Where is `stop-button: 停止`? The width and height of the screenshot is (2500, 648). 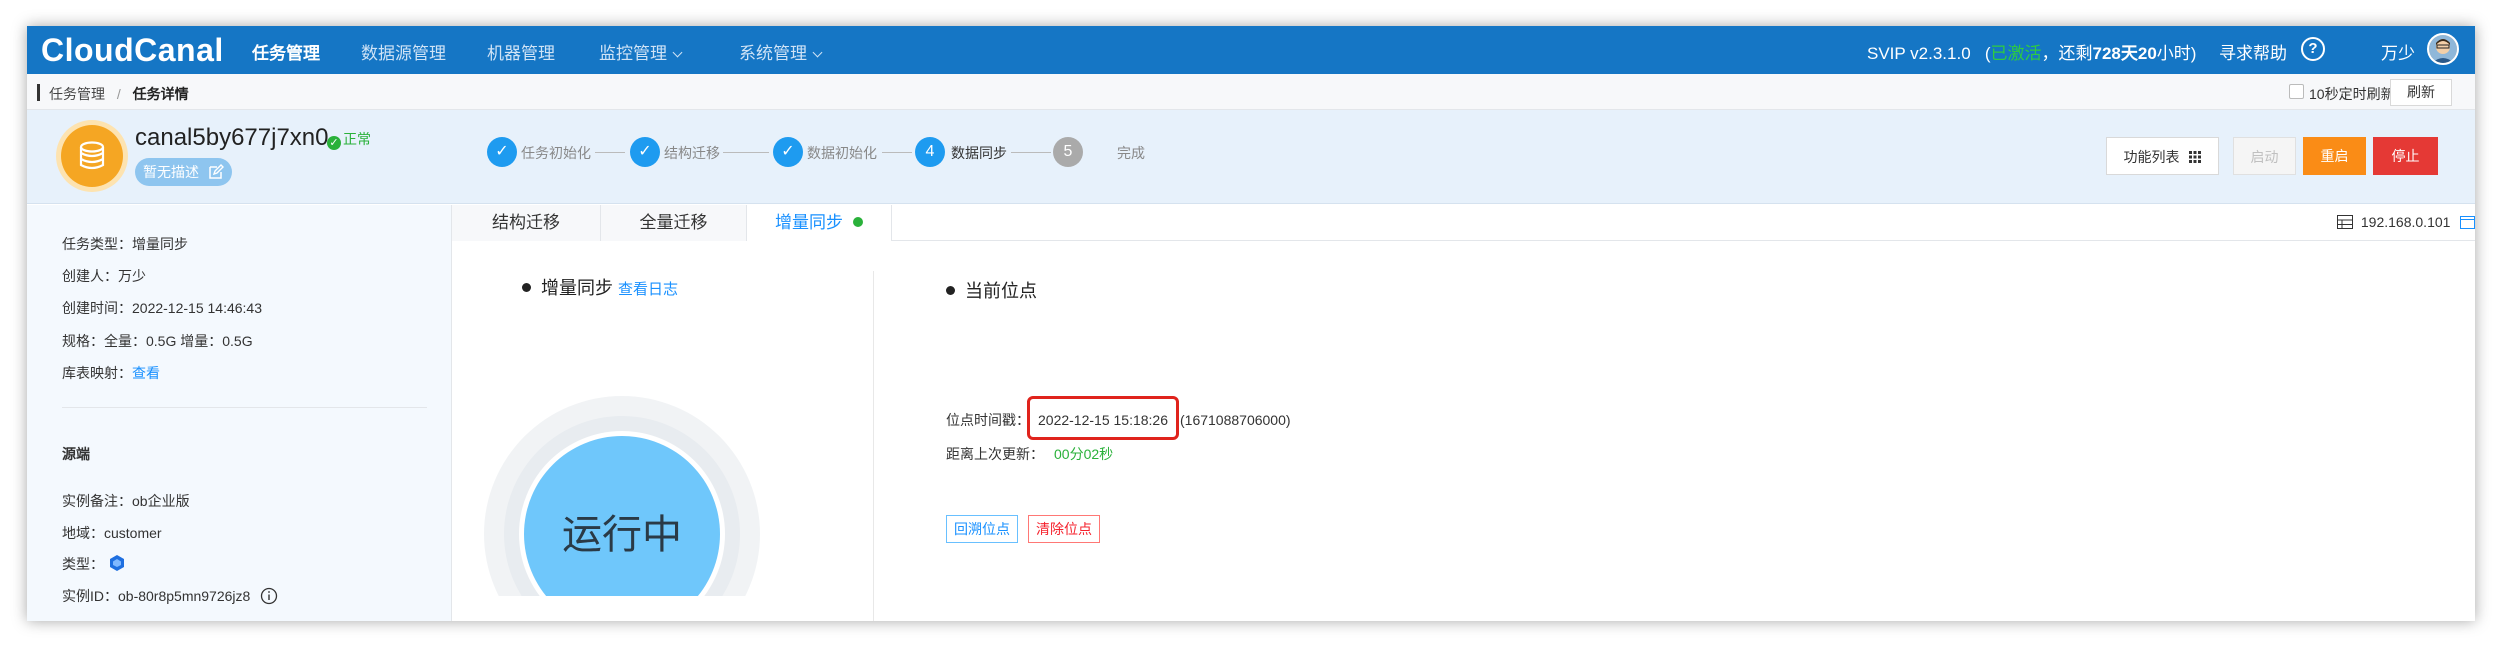
stop-button: 停止 is located at coordinates (2405, 156).